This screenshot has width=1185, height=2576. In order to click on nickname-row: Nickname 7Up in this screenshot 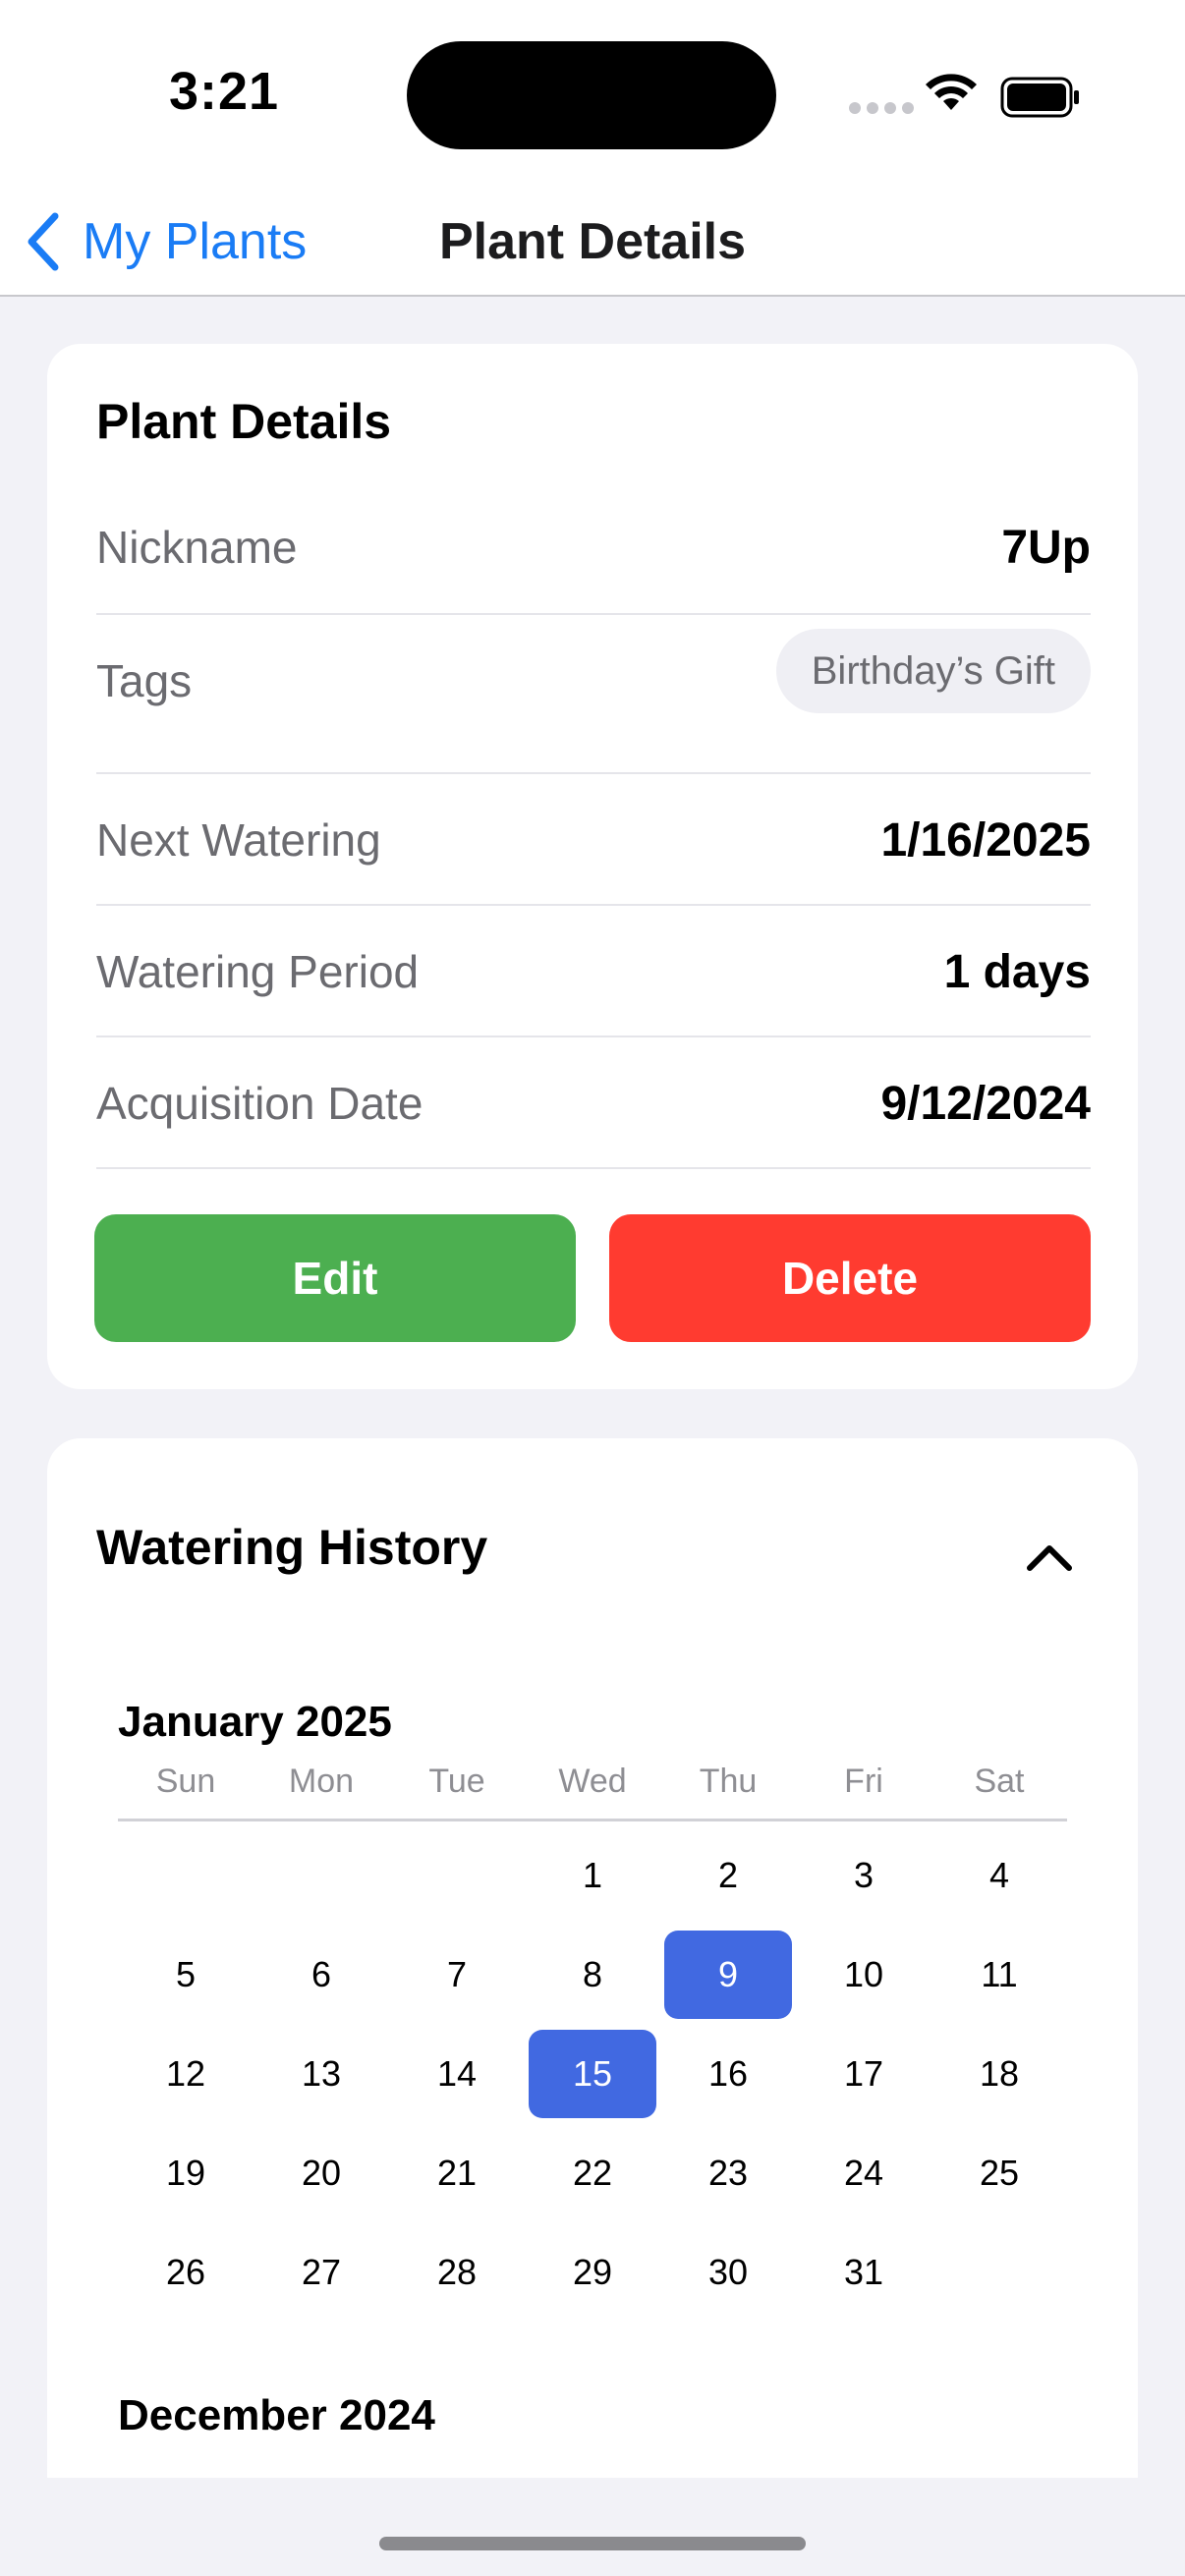, I will do `click(594, 548)`.